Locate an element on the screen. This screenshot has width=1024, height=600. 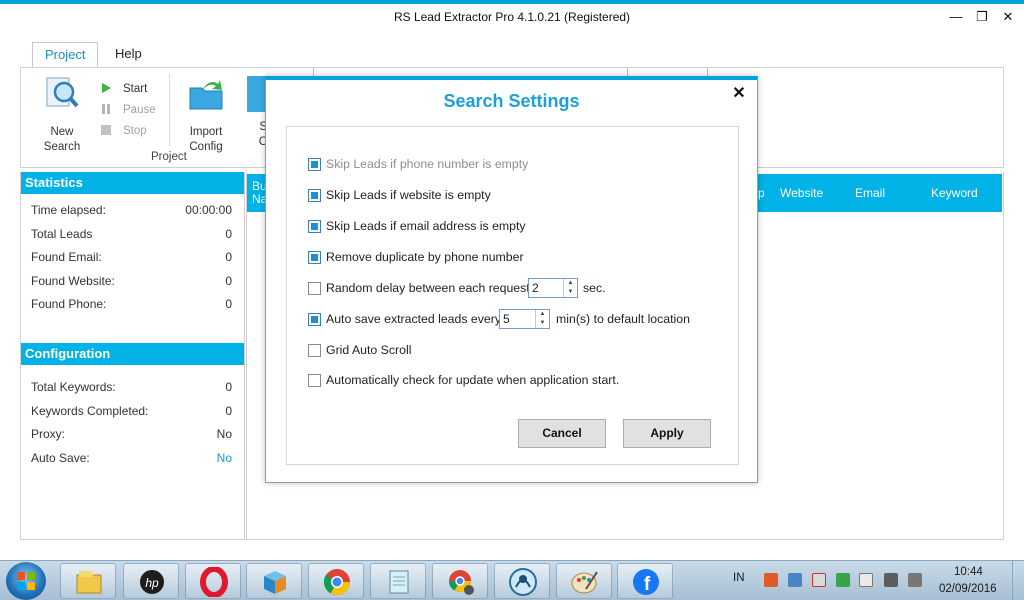
autosave-unit: min(s) to default location is located at coordinates (623, 319).